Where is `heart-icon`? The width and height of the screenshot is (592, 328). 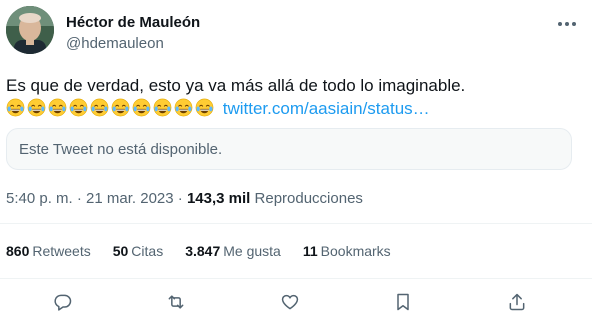 heart-icon is located at coordinates (290, 302).